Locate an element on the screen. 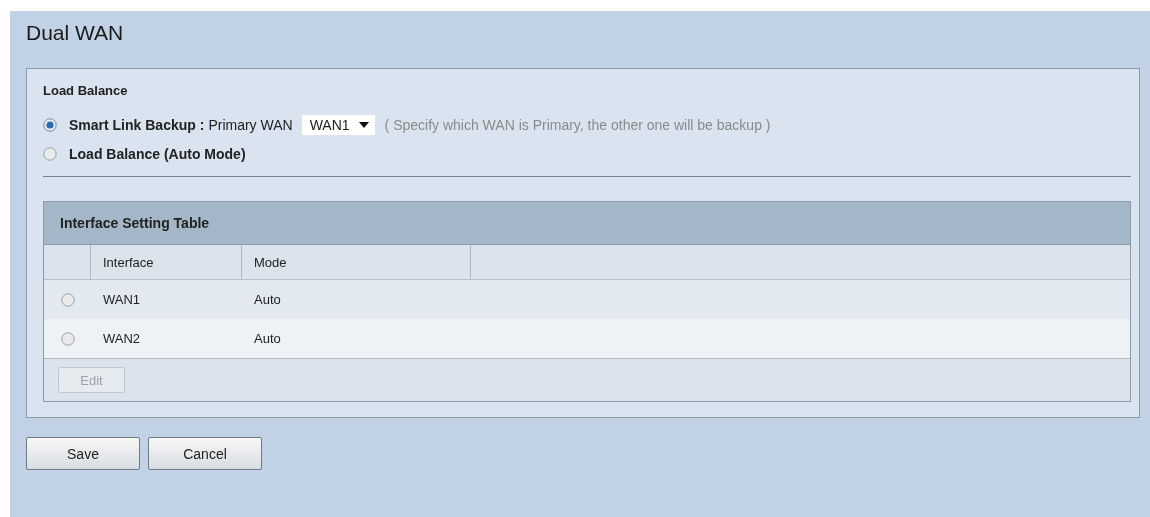  table-cell-text: WAN1 is located at coordinates (122, 299).